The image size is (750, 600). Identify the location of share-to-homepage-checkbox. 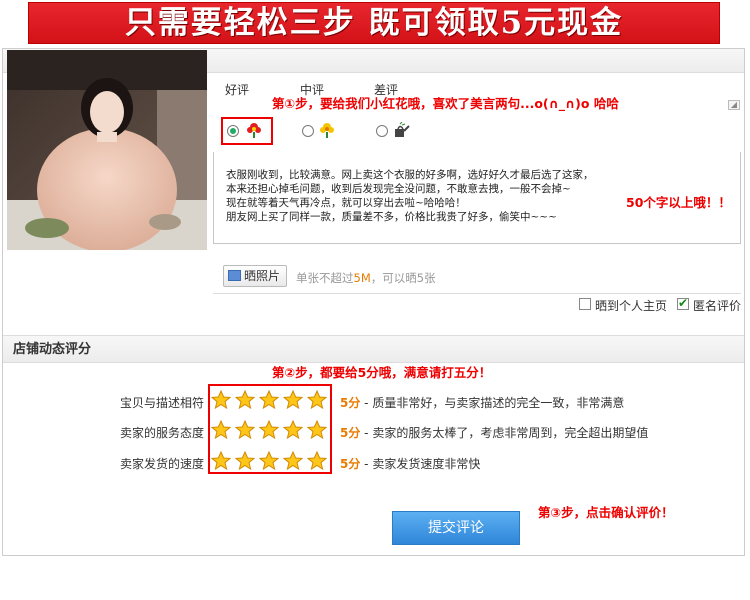
(585, 304).